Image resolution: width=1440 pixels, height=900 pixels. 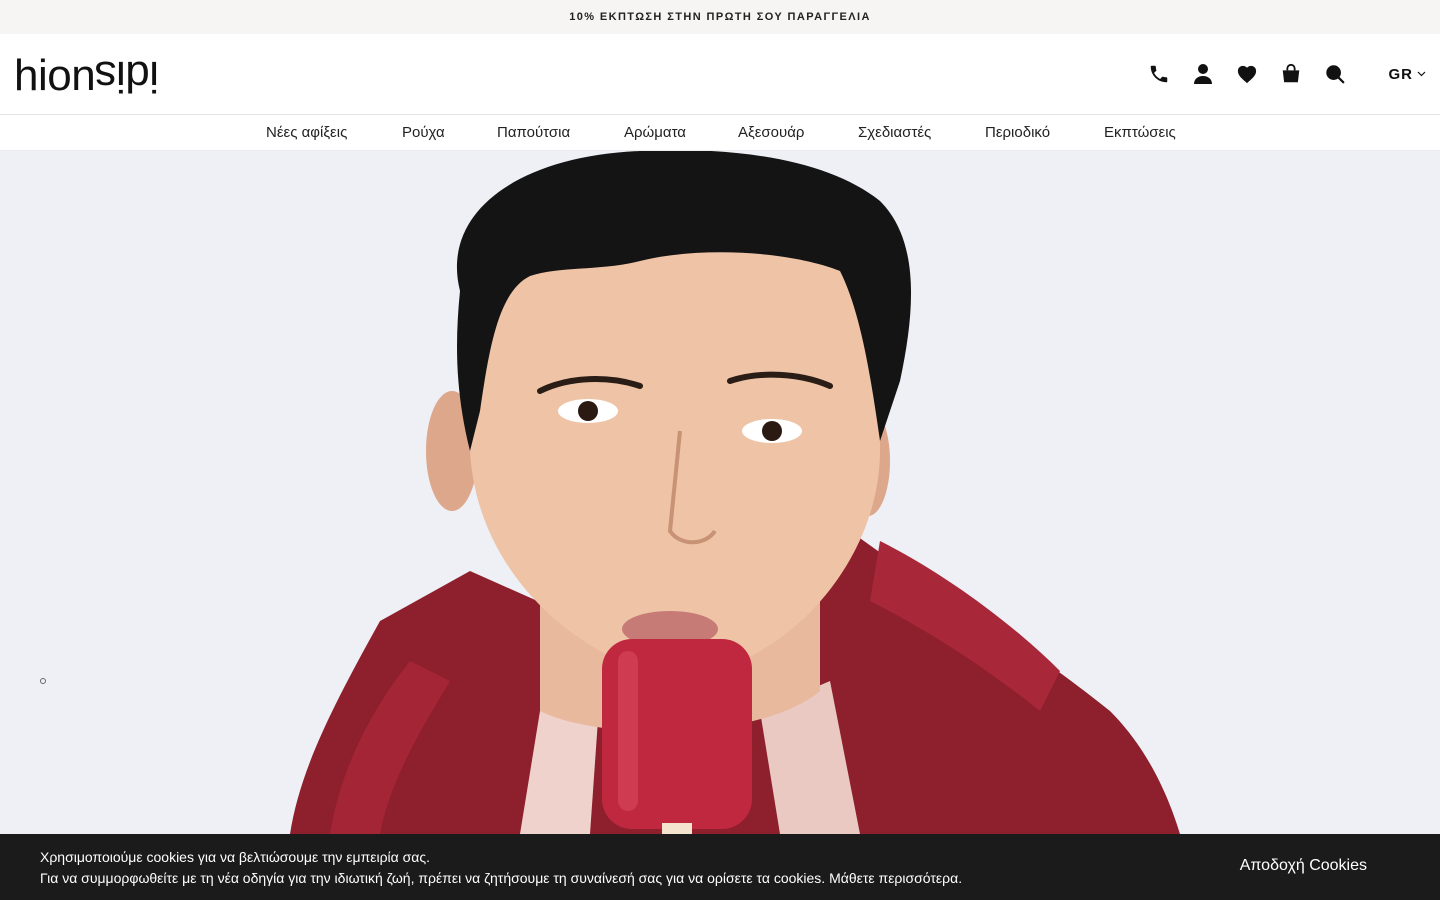 What do you see at coordinates (1291, 74) in the screenshot?
I see `shopping-bag-icon` at bounding box center [1291, 74].